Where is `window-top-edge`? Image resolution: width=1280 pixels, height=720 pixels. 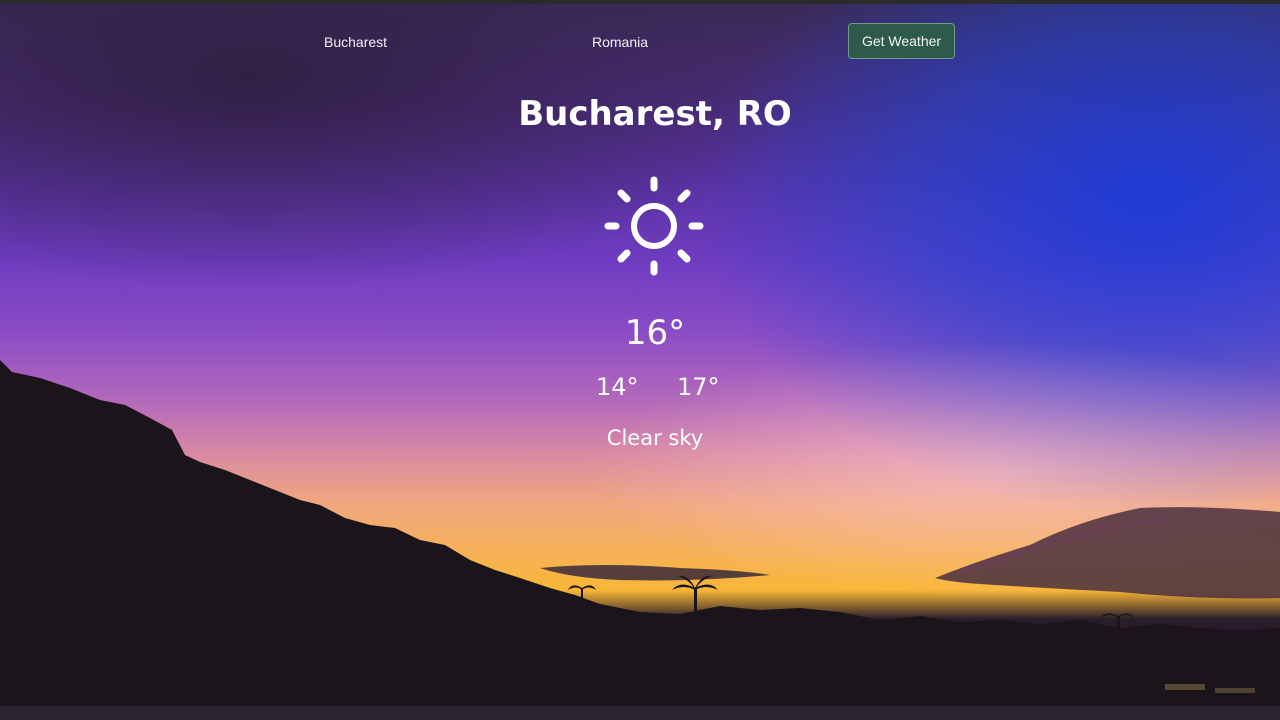
window-top-edge is located at coordinates (640, 2).